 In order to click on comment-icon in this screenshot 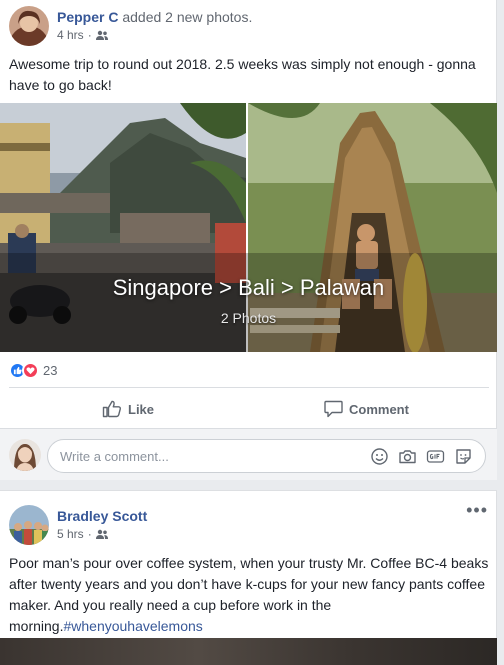, I will do `click(333, 409)`.